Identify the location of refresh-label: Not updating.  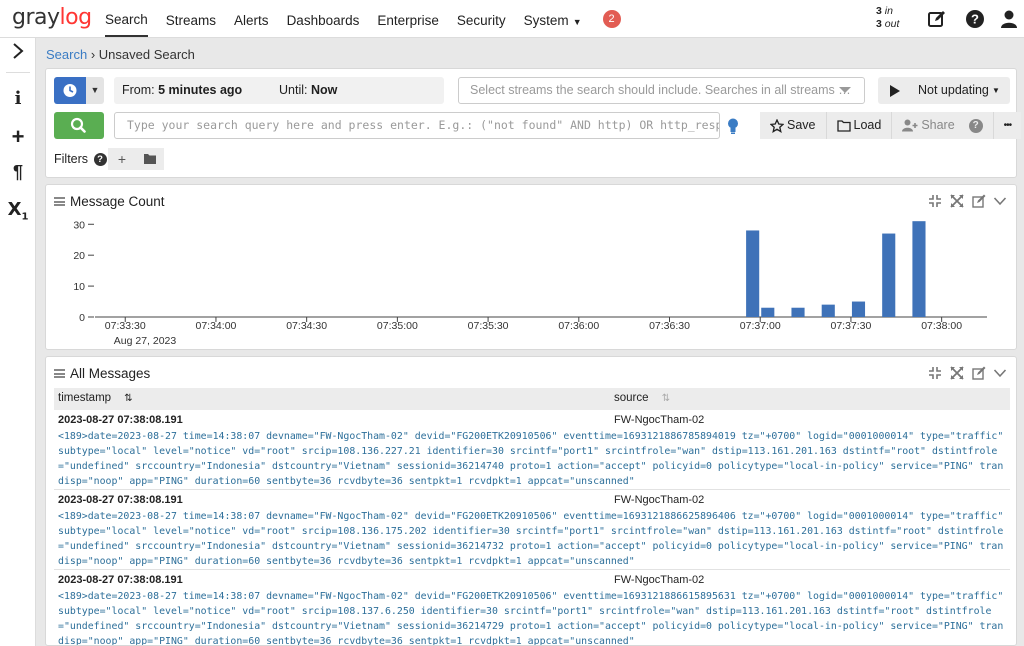
(953, 90).